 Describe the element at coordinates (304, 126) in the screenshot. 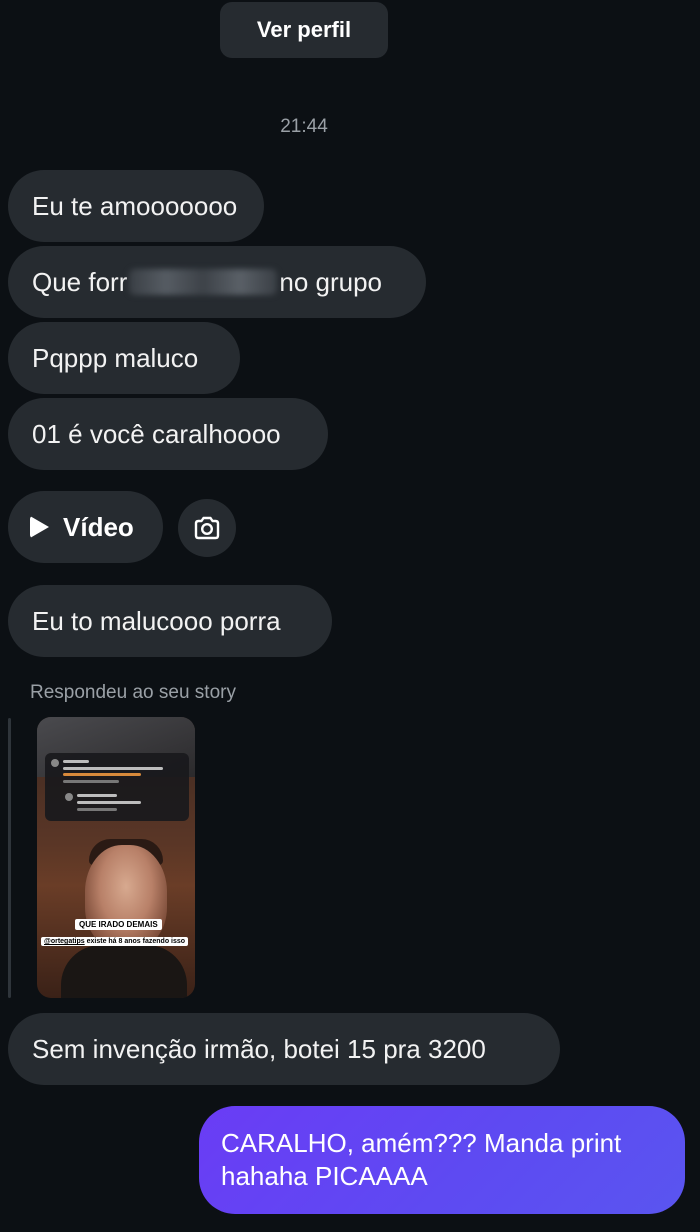

I see `message-timestamp: 21:44` at that location.